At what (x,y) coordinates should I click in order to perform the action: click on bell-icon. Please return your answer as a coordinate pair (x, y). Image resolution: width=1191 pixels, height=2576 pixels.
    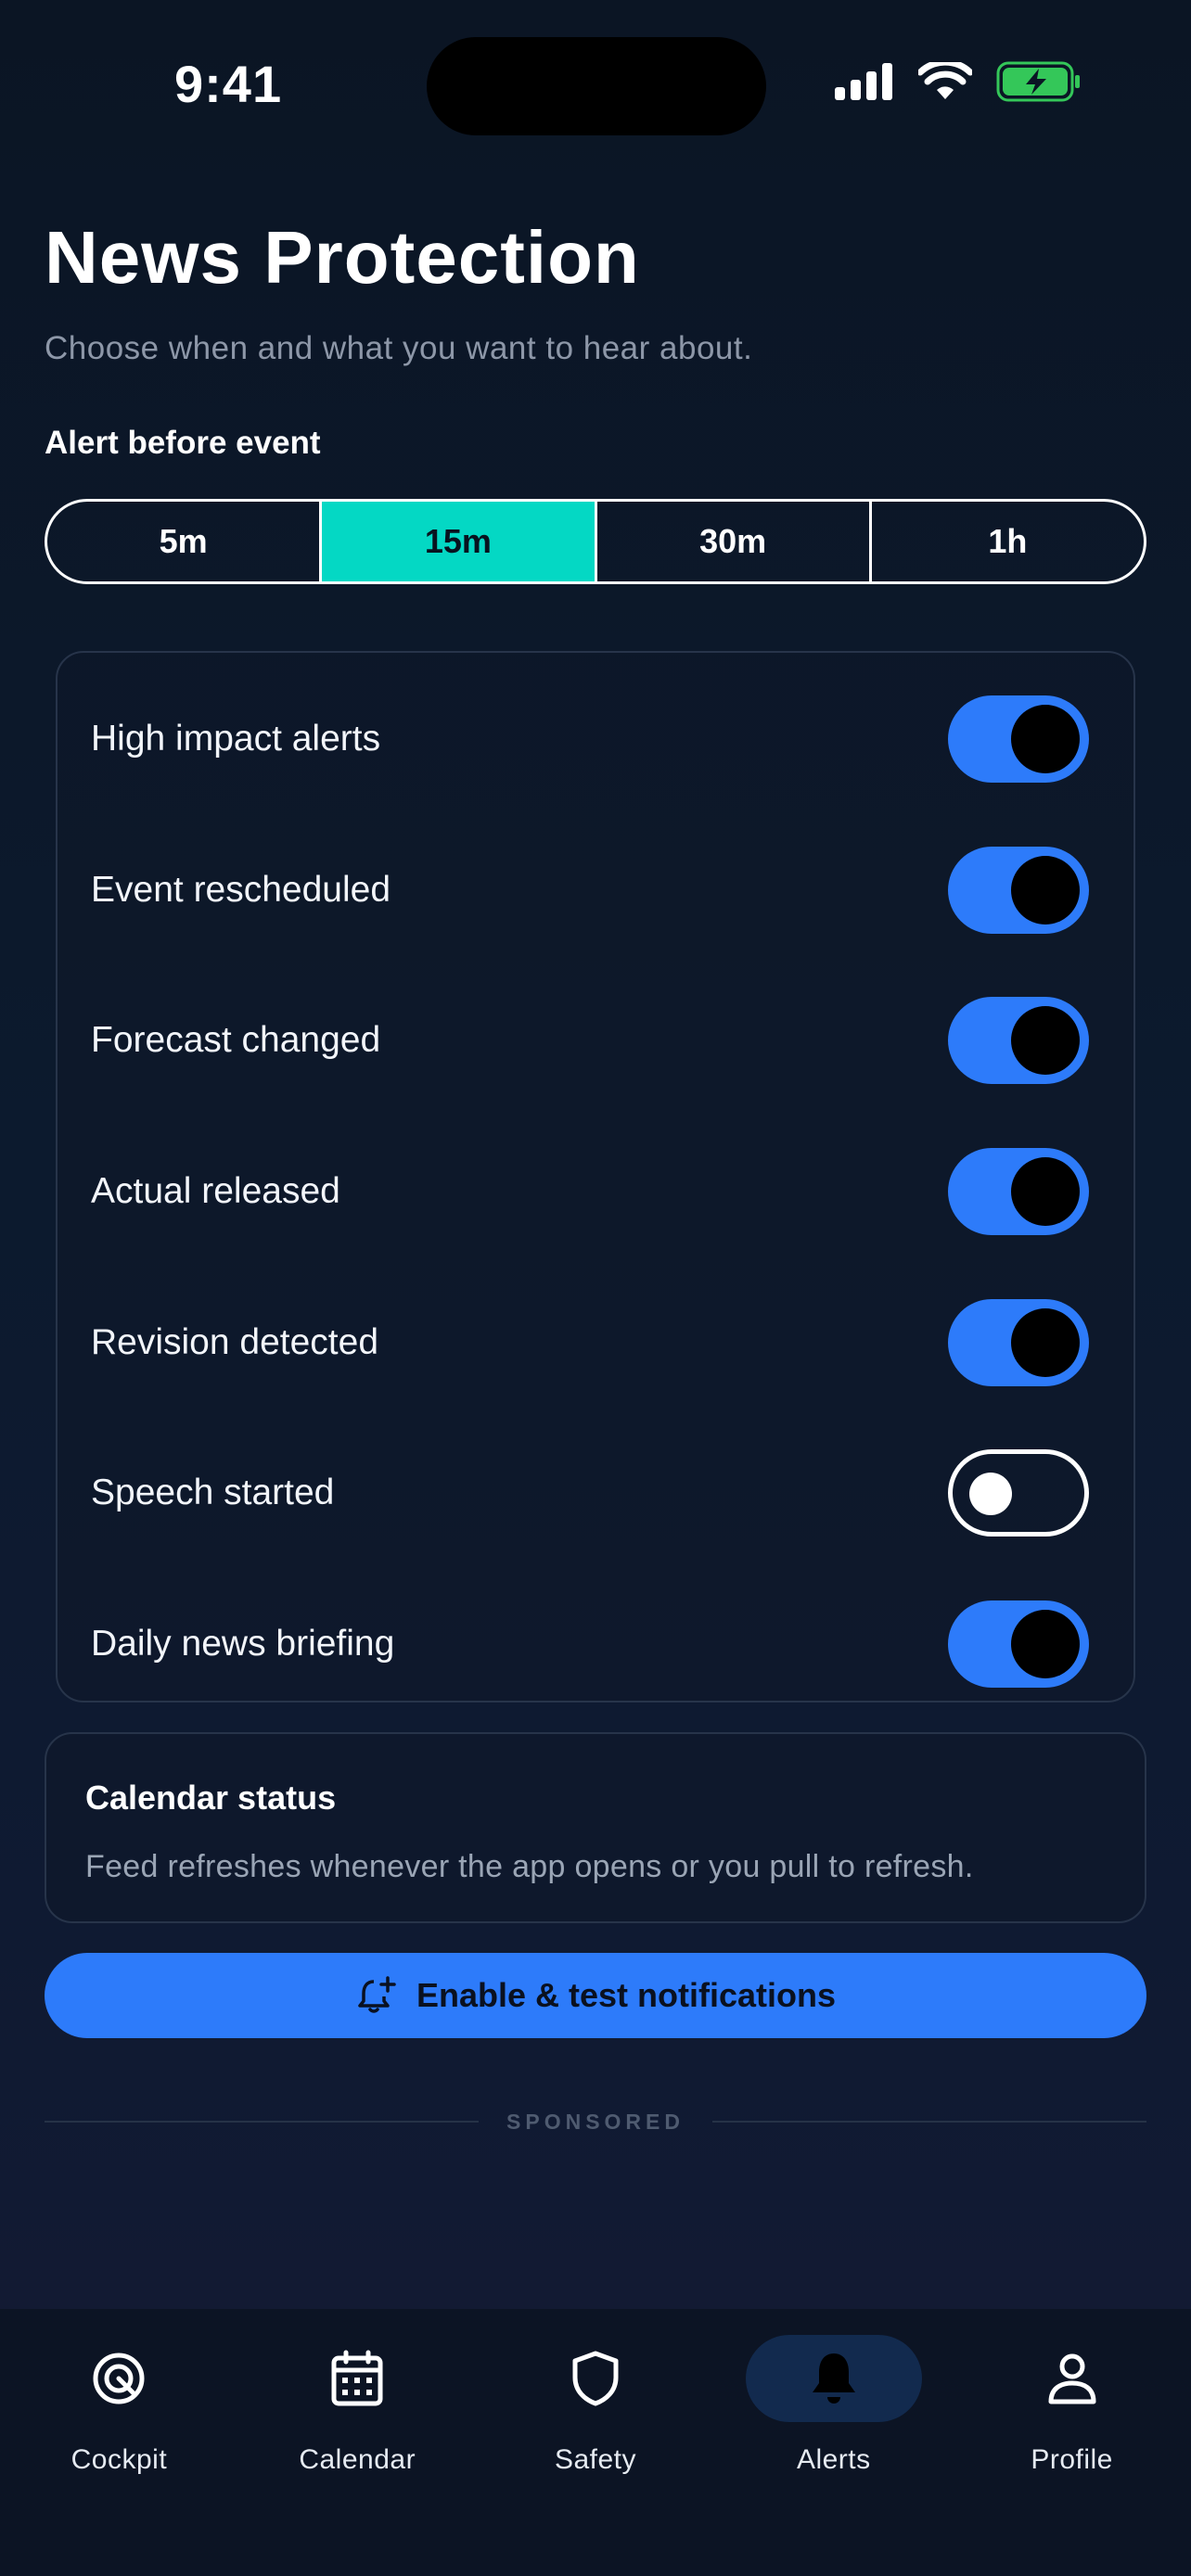
    Looking at the image, I should click on (833, 2379).